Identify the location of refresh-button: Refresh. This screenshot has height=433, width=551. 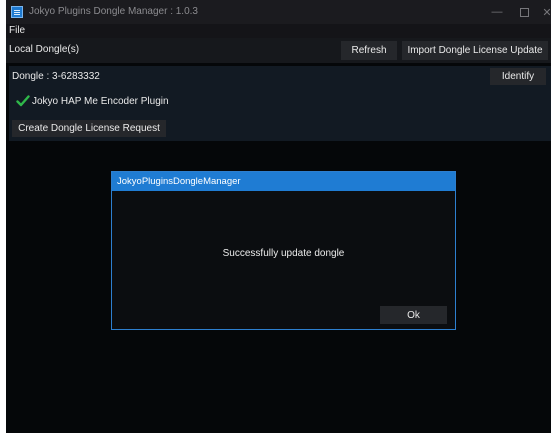
(369, 50).